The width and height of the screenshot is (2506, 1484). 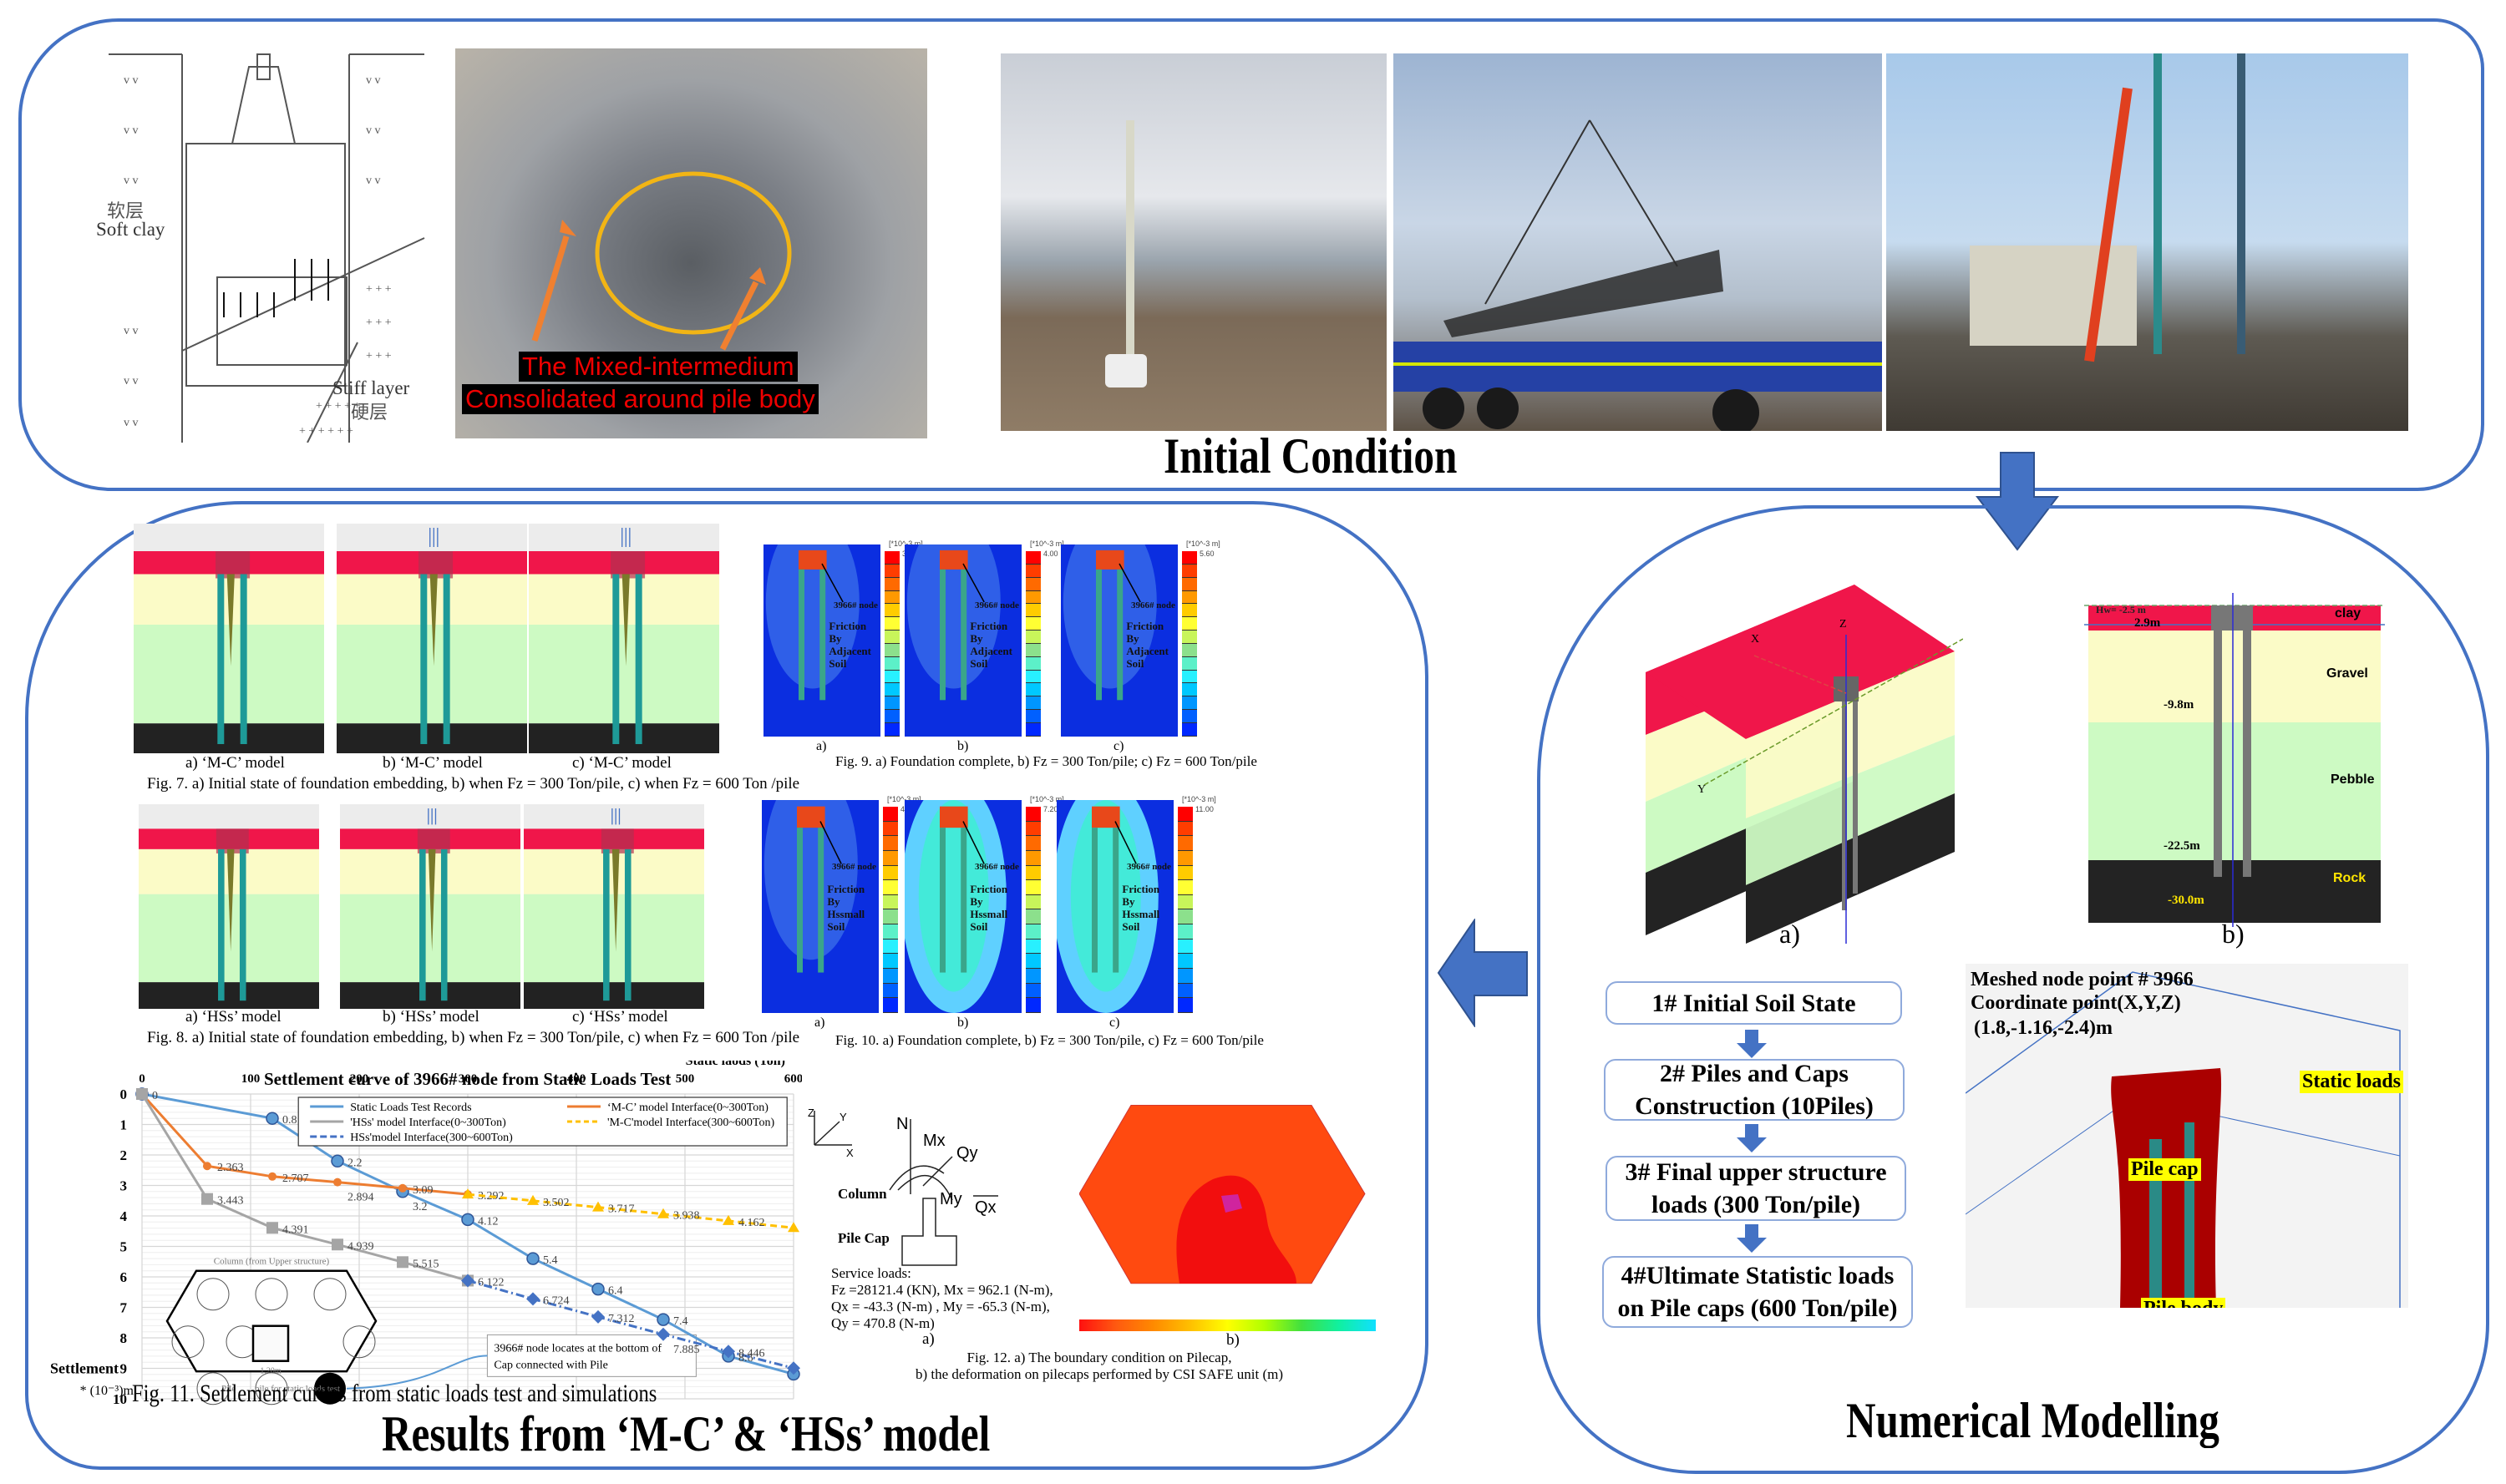 I want to click on colorbar-max: 11.00, so click(x=1204, y=809).